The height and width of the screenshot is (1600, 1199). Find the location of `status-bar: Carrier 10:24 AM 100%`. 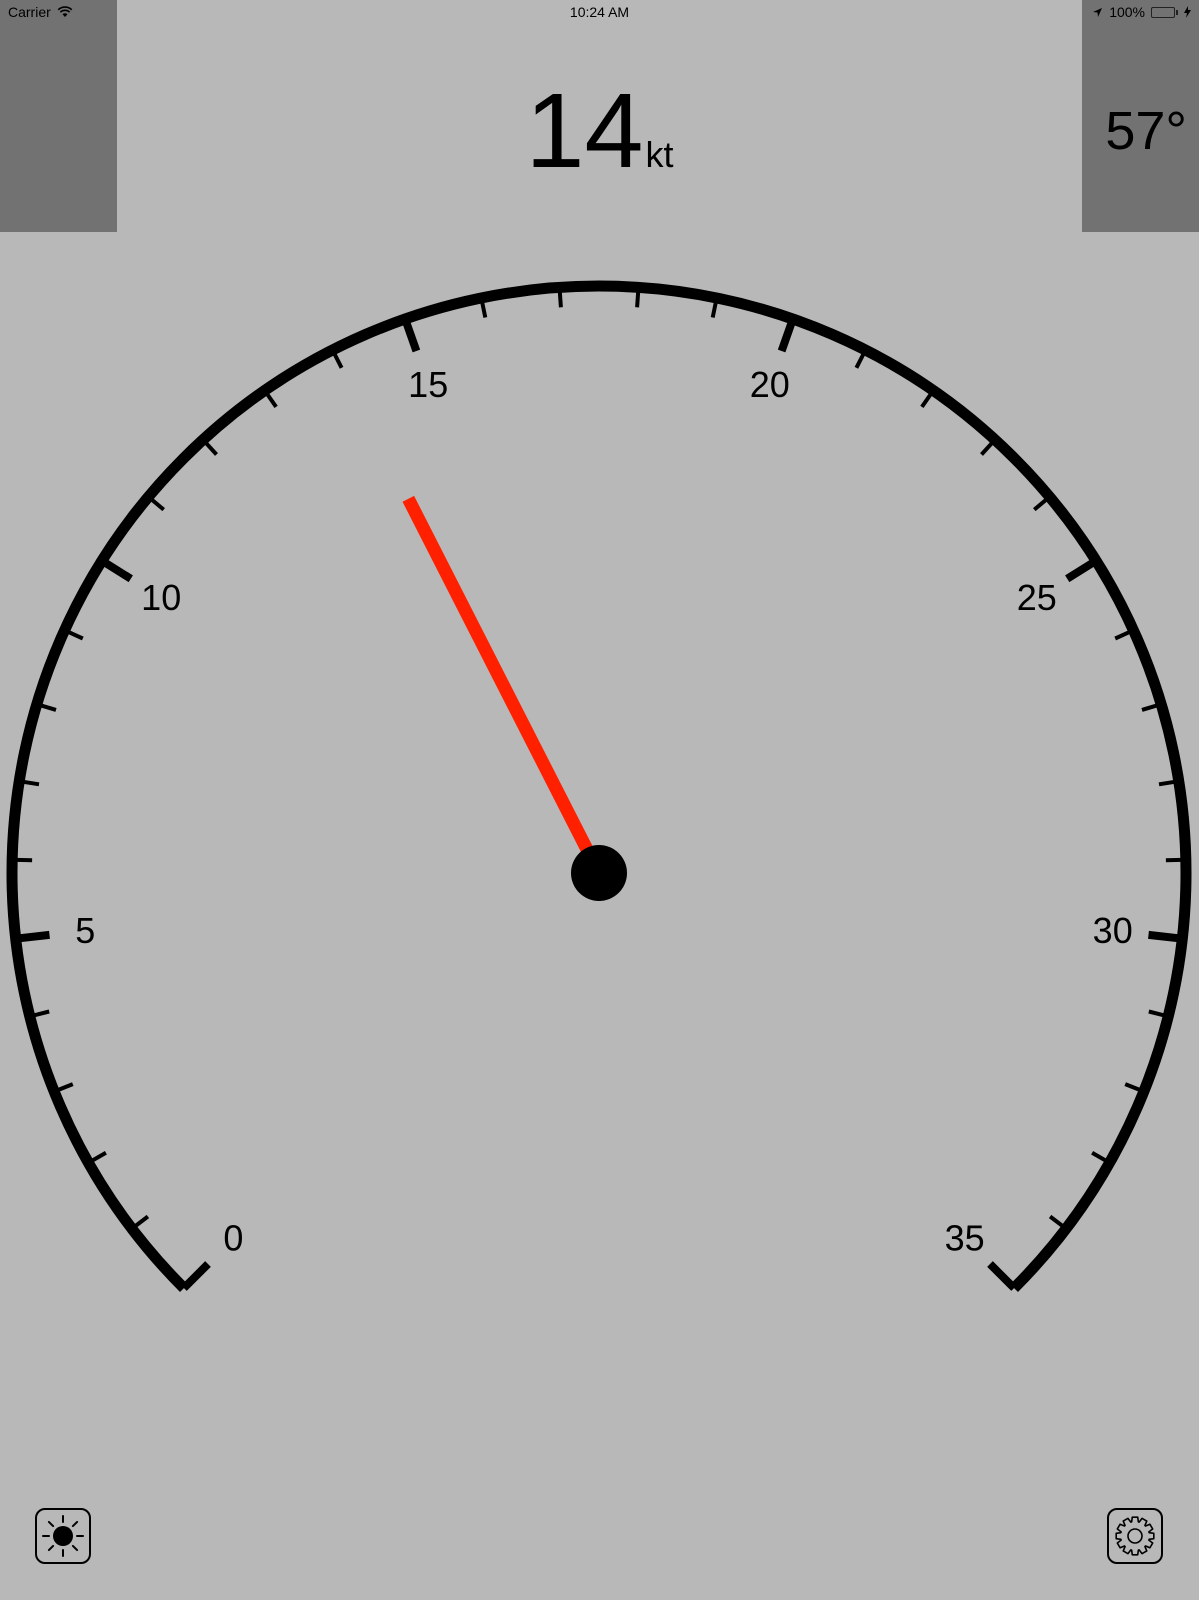

status-bar: Carrier 10:24 AM 100% is located at coordinates (599, 13).